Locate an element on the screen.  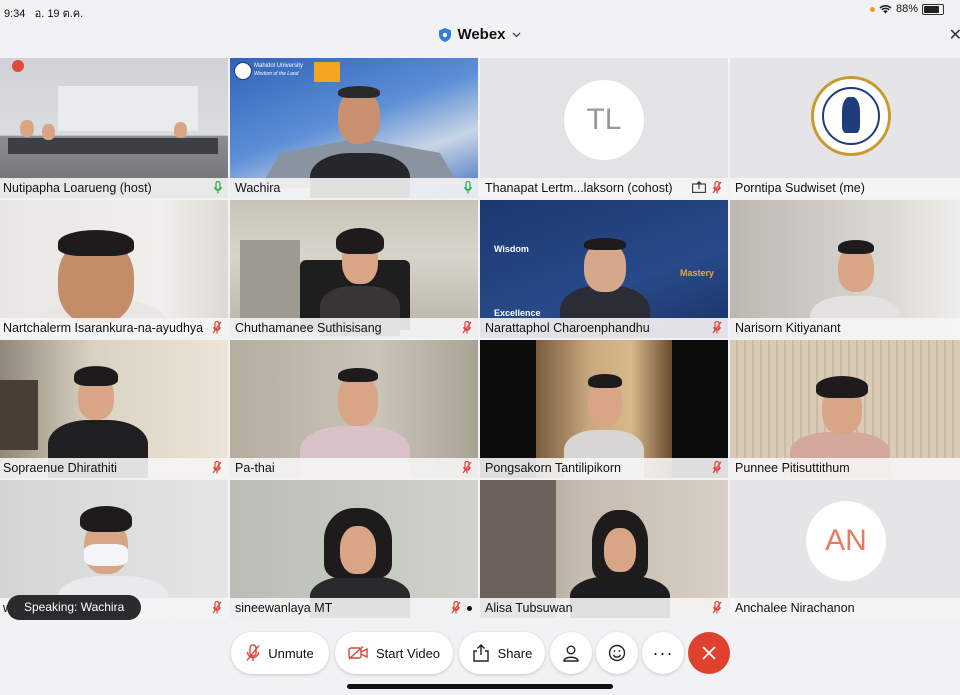
meeting-toolbar: Unmute Start Video Share ··· is located at coordinates (480, 655).